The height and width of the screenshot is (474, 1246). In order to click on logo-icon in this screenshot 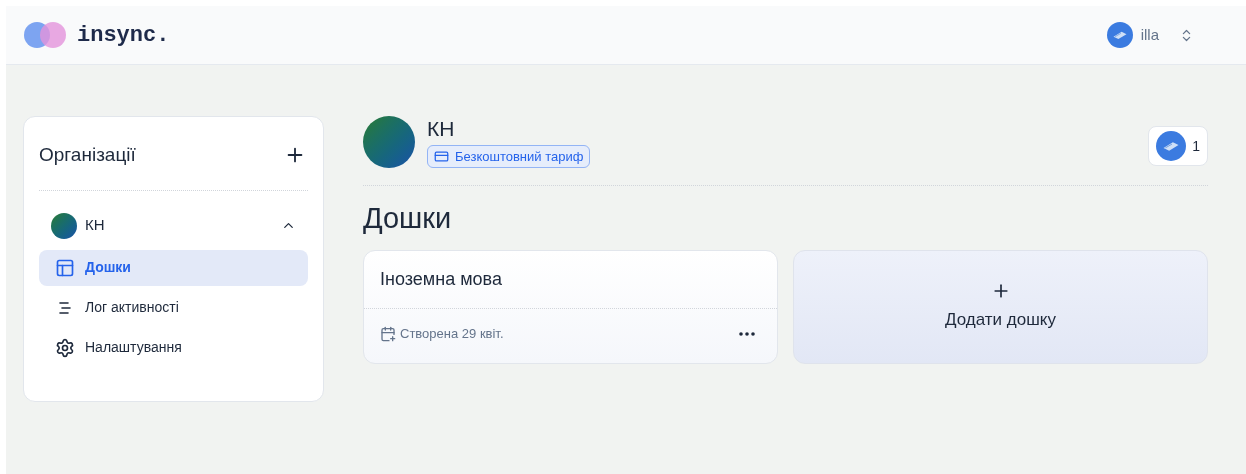, I will do `click(46, 35)`.